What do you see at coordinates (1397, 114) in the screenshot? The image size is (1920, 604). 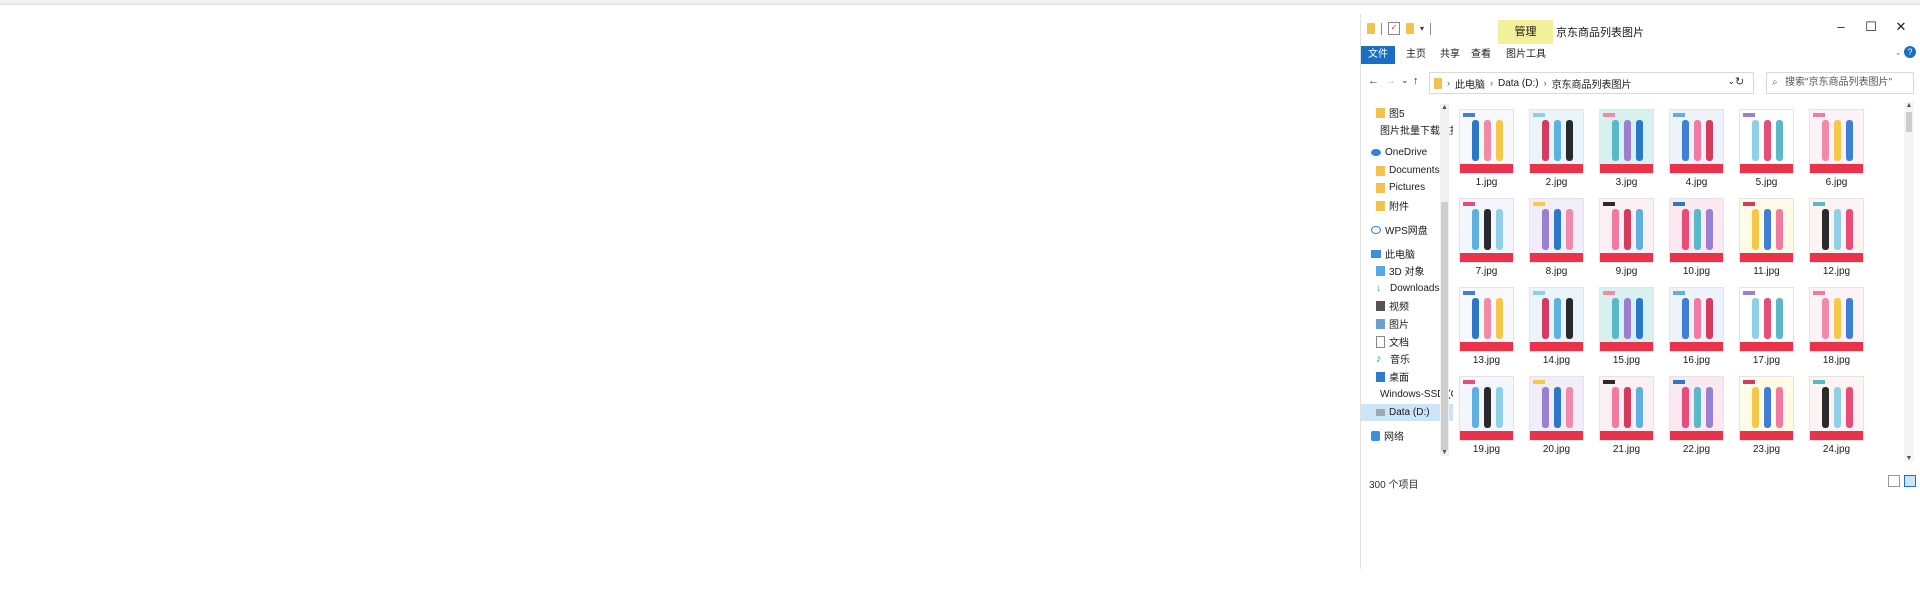 I see `sidebar-item-label: 图5` at bounding box center [1397, 114].